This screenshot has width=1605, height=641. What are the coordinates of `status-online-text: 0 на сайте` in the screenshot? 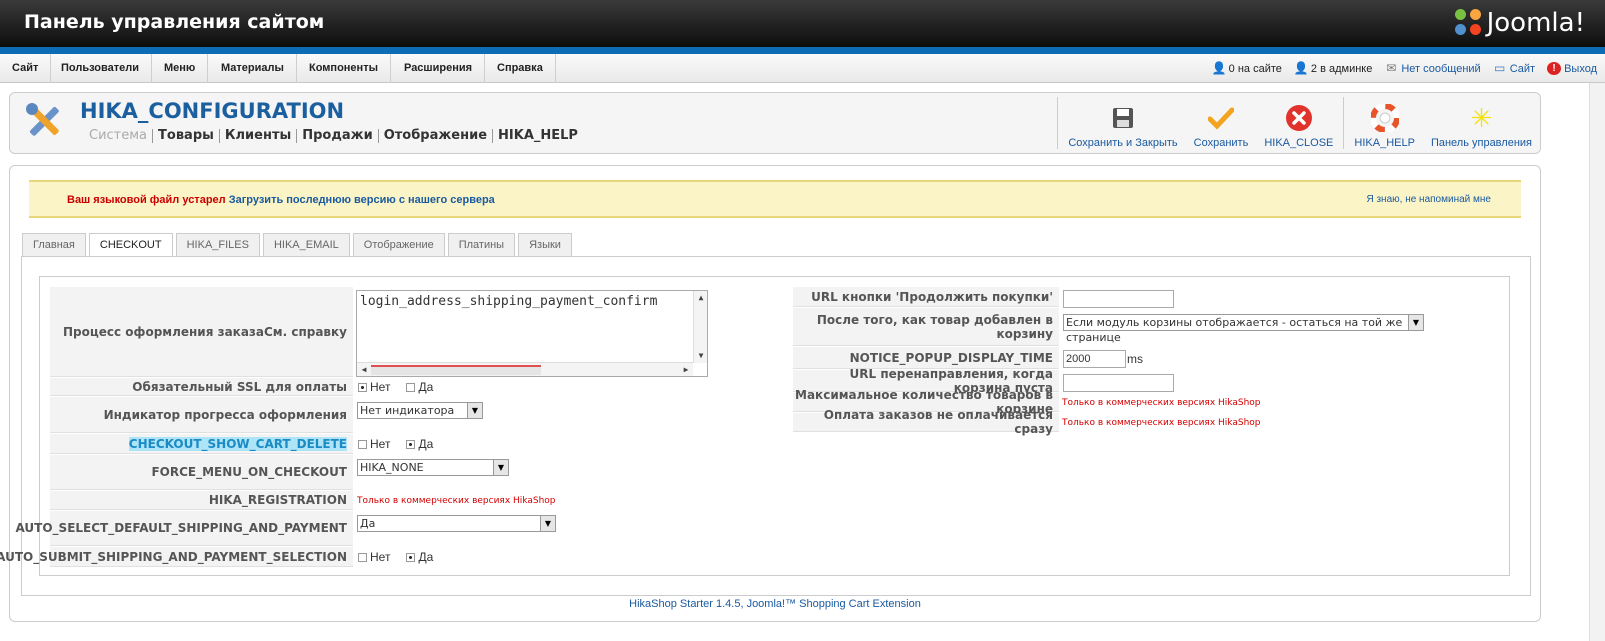 It's located at (1255, 68).